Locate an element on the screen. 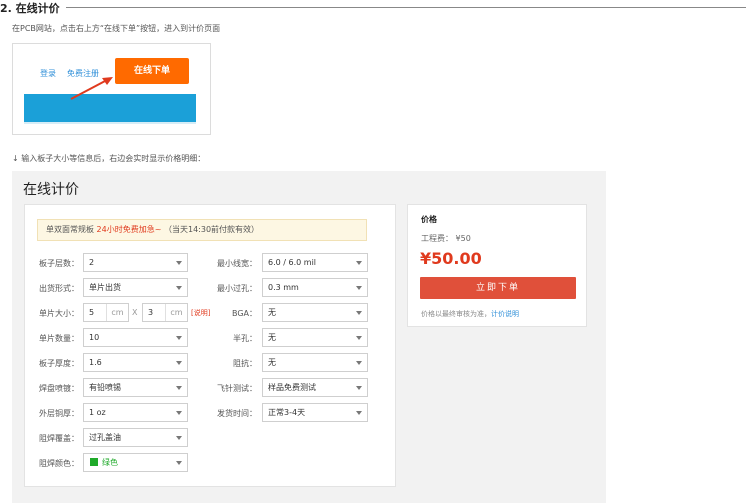 The width and height of the screenshot is (746, 503). shipping-form-label: 出货形式： is located at coordinates (59, 288).